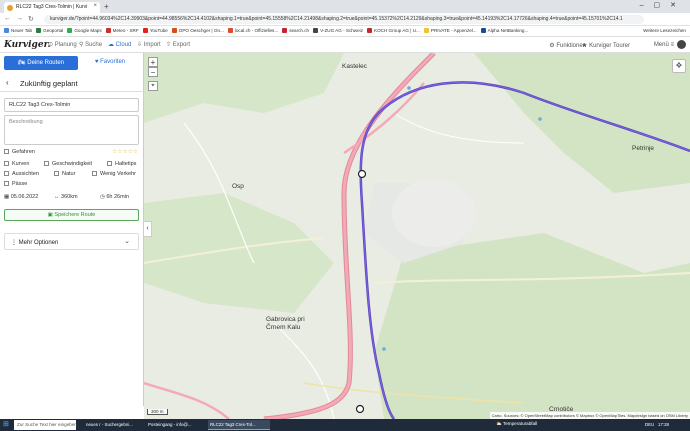  Describe the element at coordinates (72, 83) in the screenshot. I see `plan-header: ‹ Zukünftig geplant` at that location.